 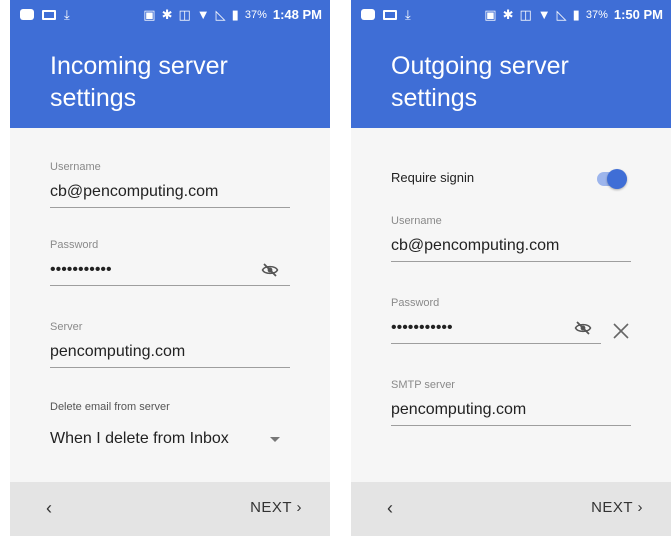 What do you see at coordinates (66, 327) in the screenshot?
I see `server-label: Server` at bounding box center [66, 327].